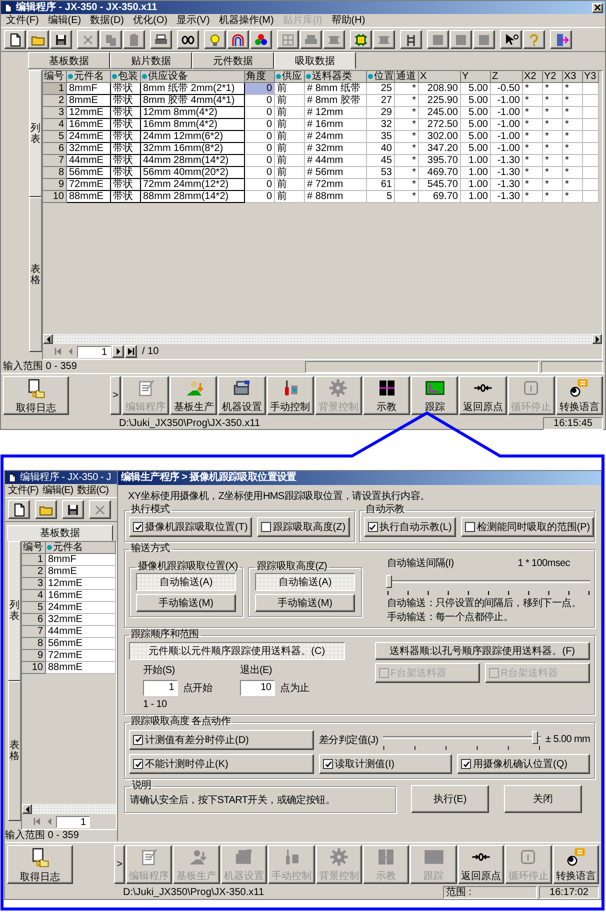 This screenshot has height=912, width=606. I want to click on next-page-button, so click(118, 351).